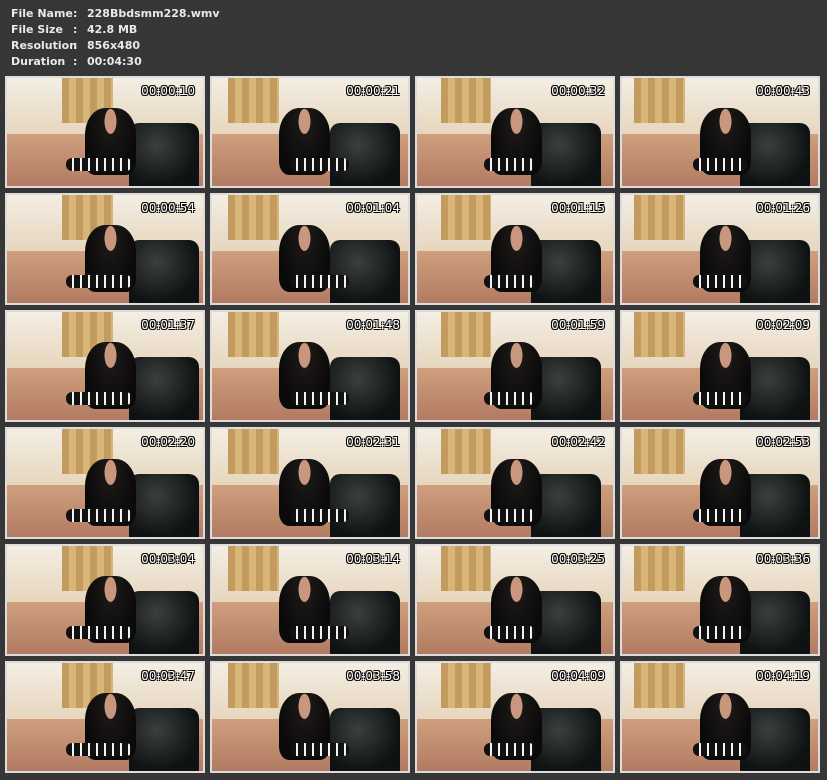 This screenshot has width=827, height=780. Describe the element at coordinates (515, 483) in the screenshot. I see `video-thumbnail: 00:02:42` at that location.